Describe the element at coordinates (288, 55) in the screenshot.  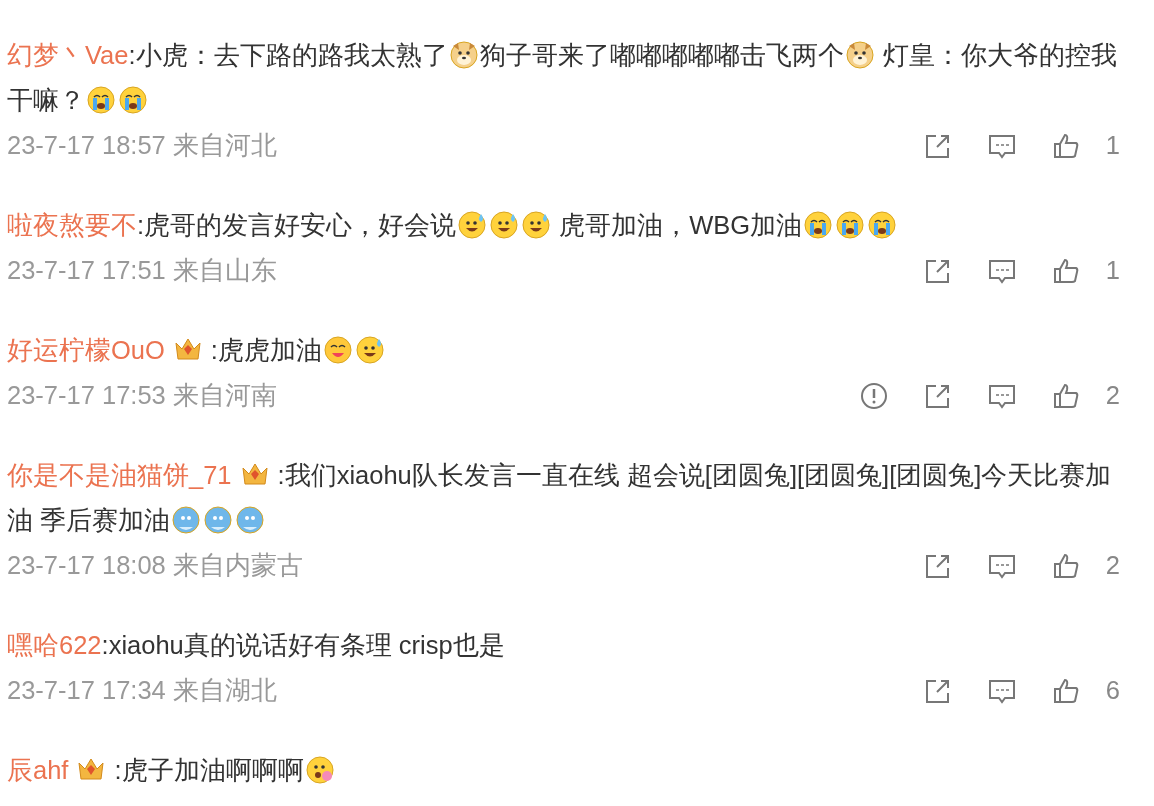
I see `comment-text: :小虎：去下路的路我太熟了` at that location.